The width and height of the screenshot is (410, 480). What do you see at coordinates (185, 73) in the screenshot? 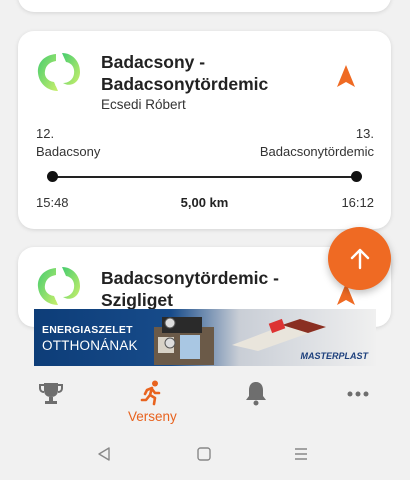
I see `race-title: Badacsony - Badacsonytördemic` at bounding box center [185, 73].